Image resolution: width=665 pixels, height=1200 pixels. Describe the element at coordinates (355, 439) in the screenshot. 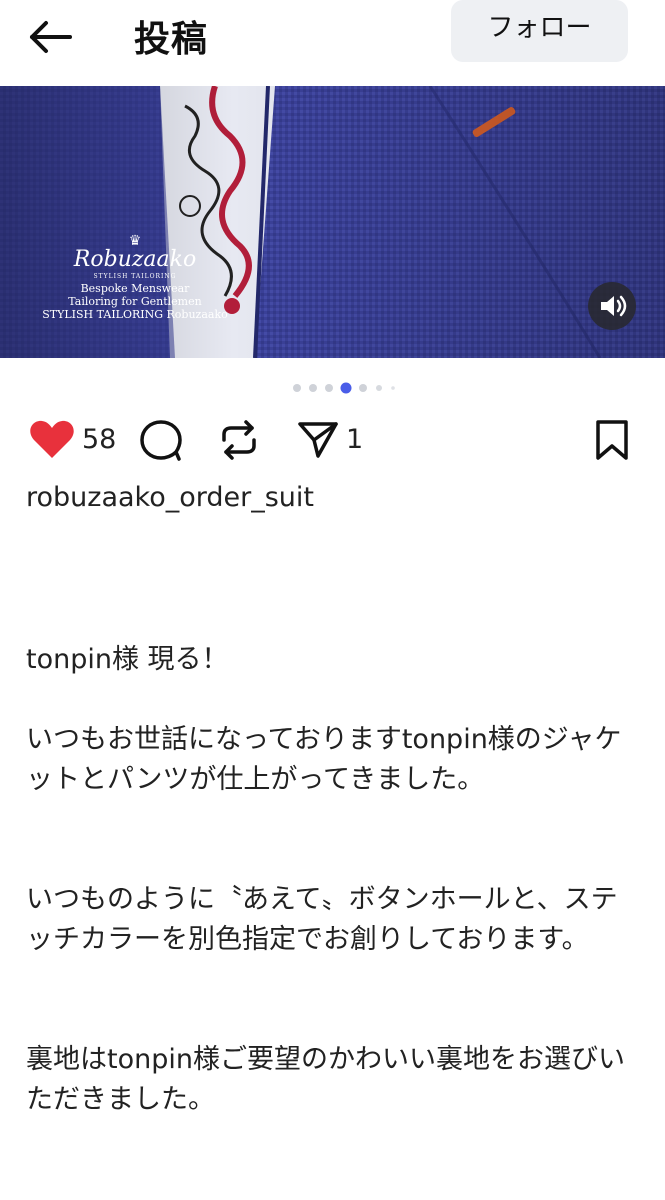

I see `share-count: 1` at that location.